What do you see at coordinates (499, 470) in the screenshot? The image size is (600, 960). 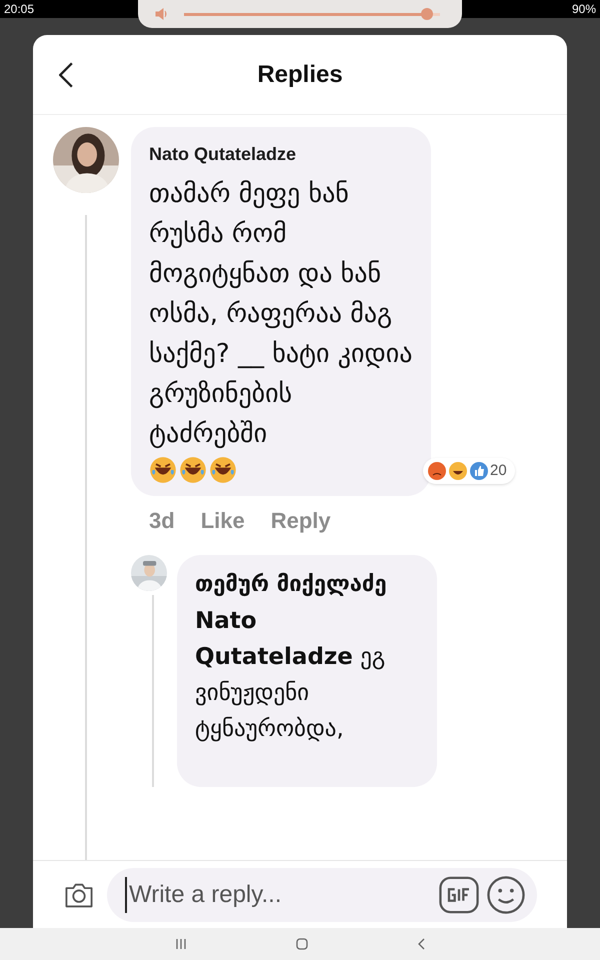 I see `reaction-count: 20` at bounding box center [499, 470].